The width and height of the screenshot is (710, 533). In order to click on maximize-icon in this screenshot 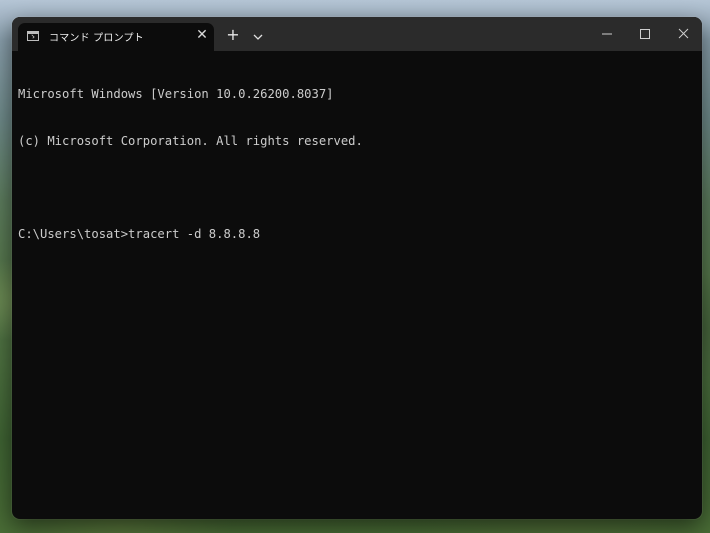, I will do `click(645, 34)`.